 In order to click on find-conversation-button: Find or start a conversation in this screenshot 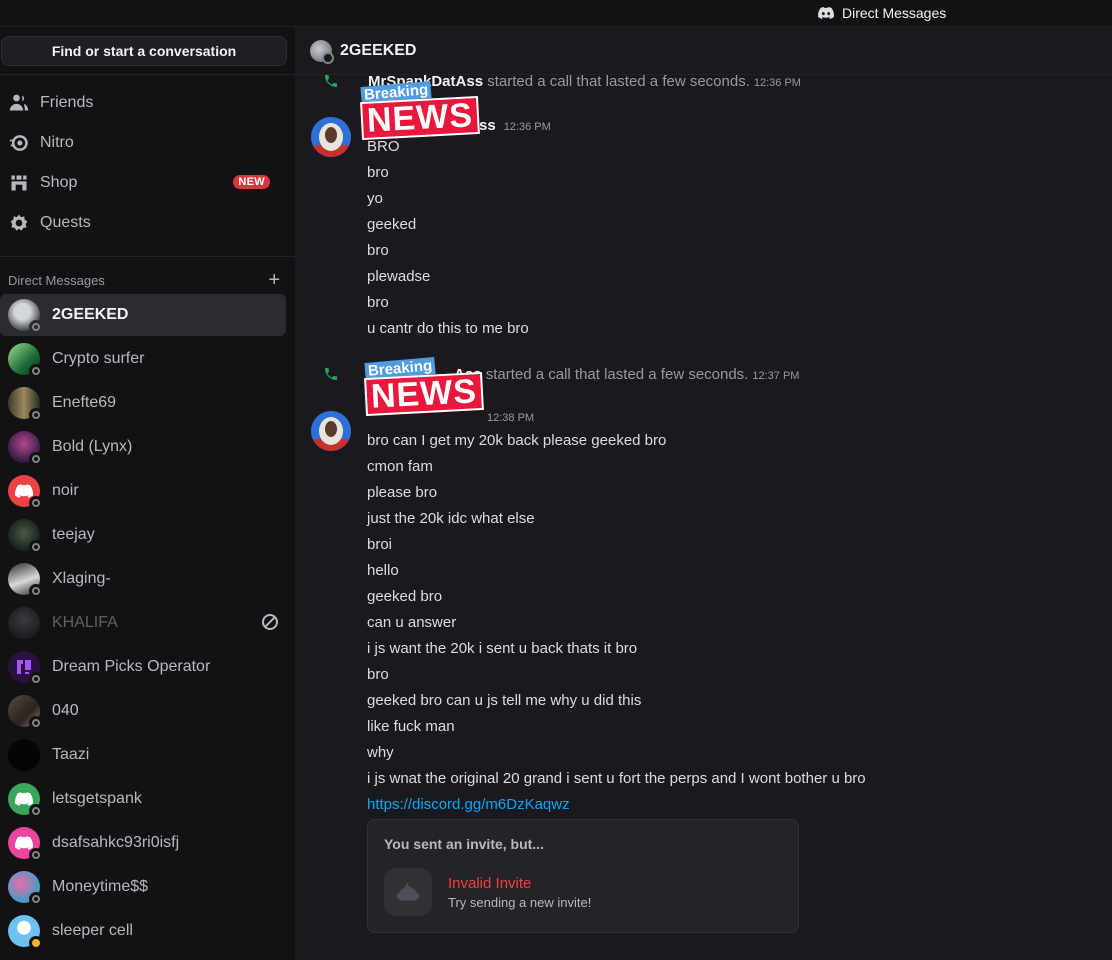, I will do `click(144, 51)`.